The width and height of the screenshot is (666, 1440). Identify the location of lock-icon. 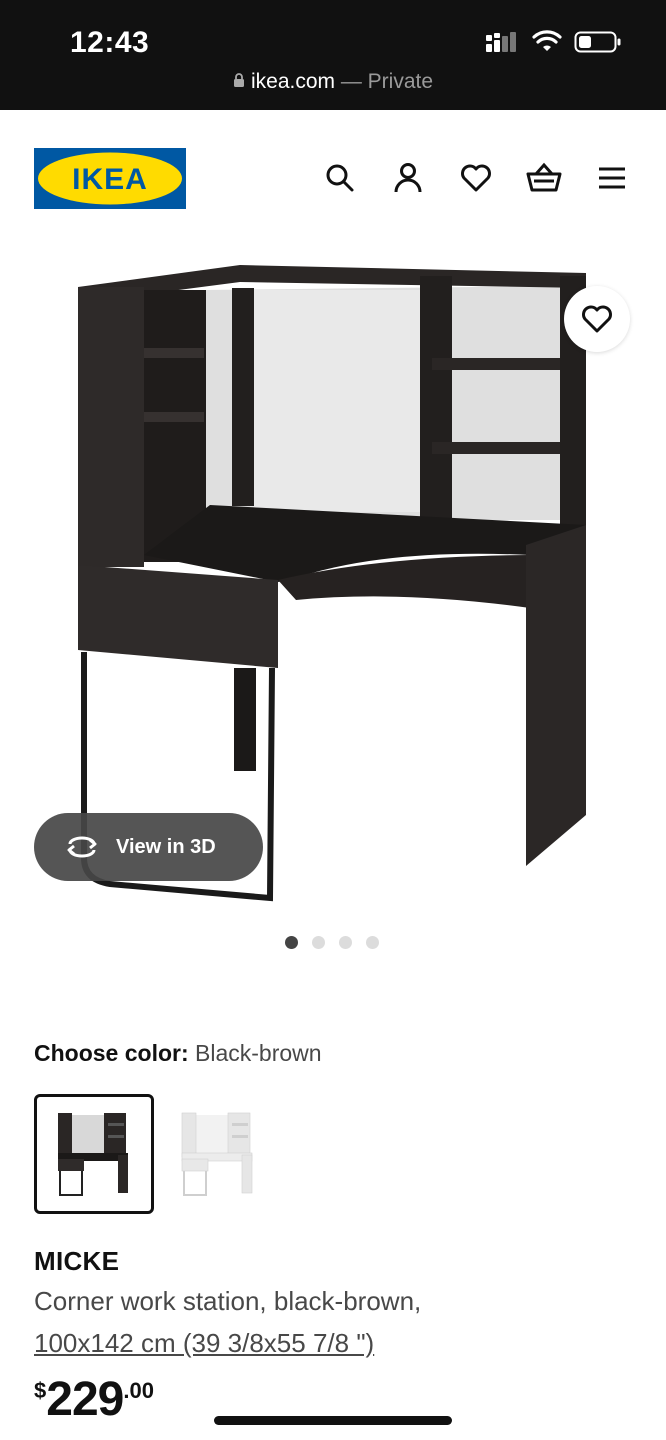
(238, 80).